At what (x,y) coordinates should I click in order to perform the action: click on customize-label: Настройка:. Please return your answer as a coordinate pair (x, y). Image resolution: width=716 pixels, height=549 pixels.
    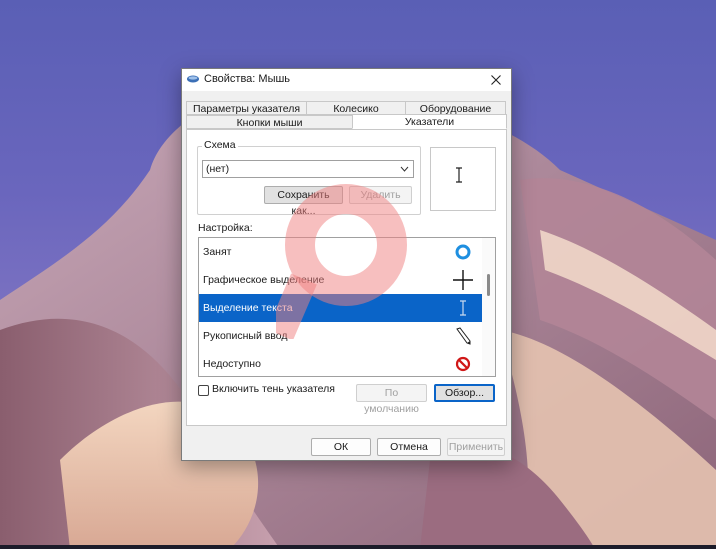
    Looking at the image, I should click on (225, 228).